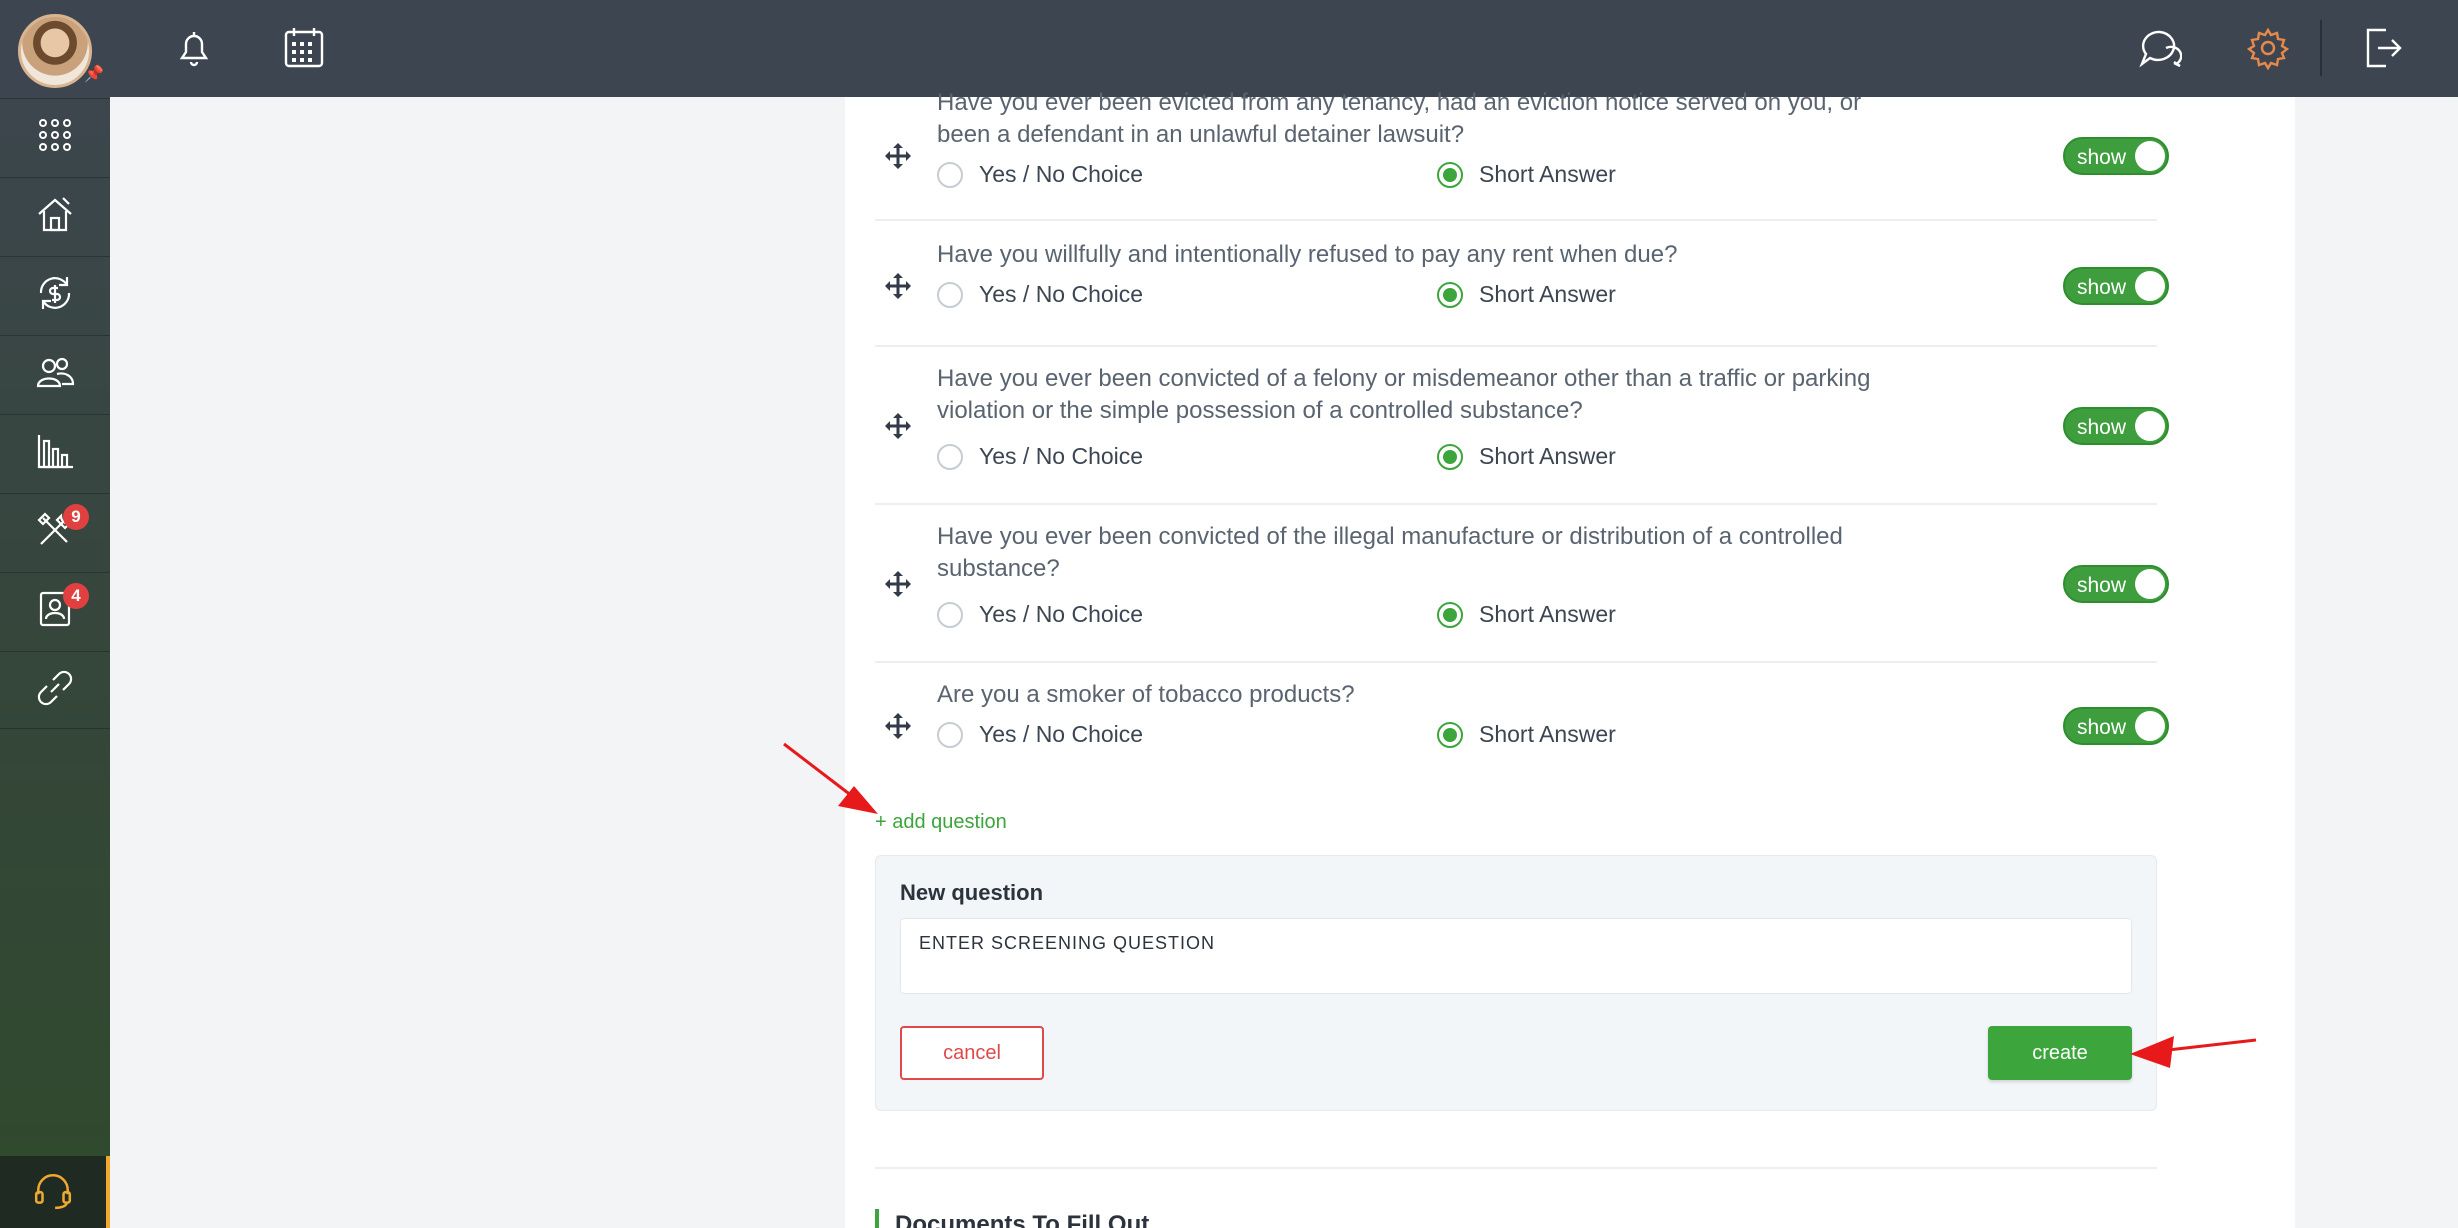 The width and height of the screenshot is (2458, 1228). Describe the element at coordinates (941, 822) in the screenshot. I see `add-question-link: + add question` at that location.